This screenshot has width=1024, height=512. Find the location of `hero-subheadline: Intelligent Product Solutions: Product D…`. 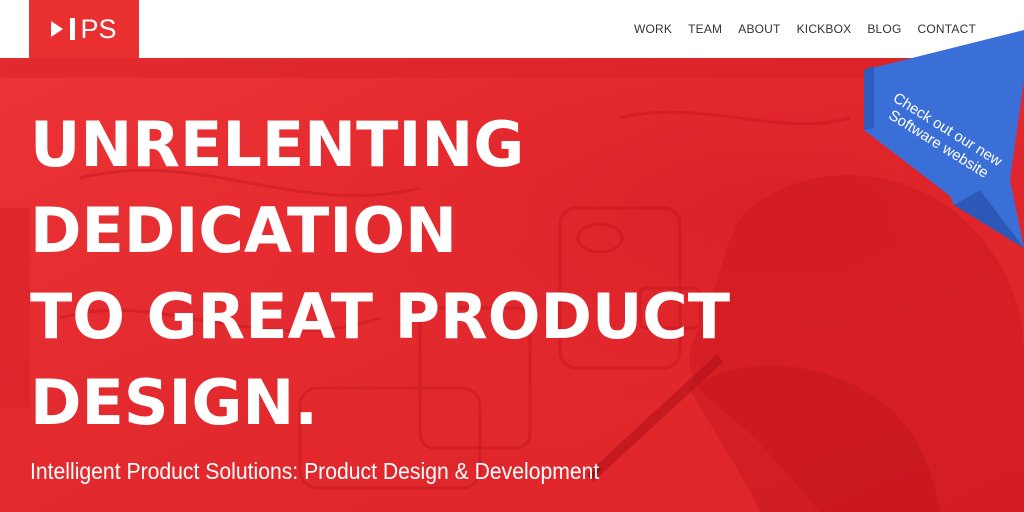

hero-subheadline: Intelligent Product Solutions: Product D… is located at coordinates (315, 471).